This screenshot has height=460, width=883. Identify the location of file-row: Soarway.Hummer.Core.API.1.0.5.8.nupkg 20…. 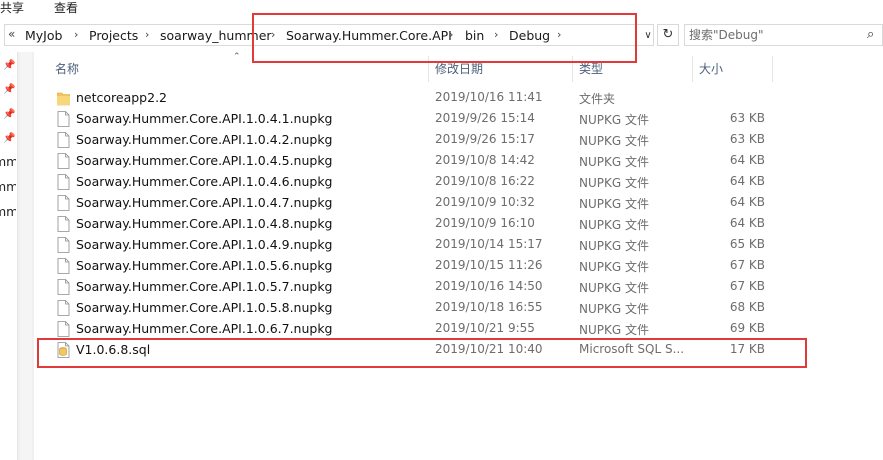
(459, 308).